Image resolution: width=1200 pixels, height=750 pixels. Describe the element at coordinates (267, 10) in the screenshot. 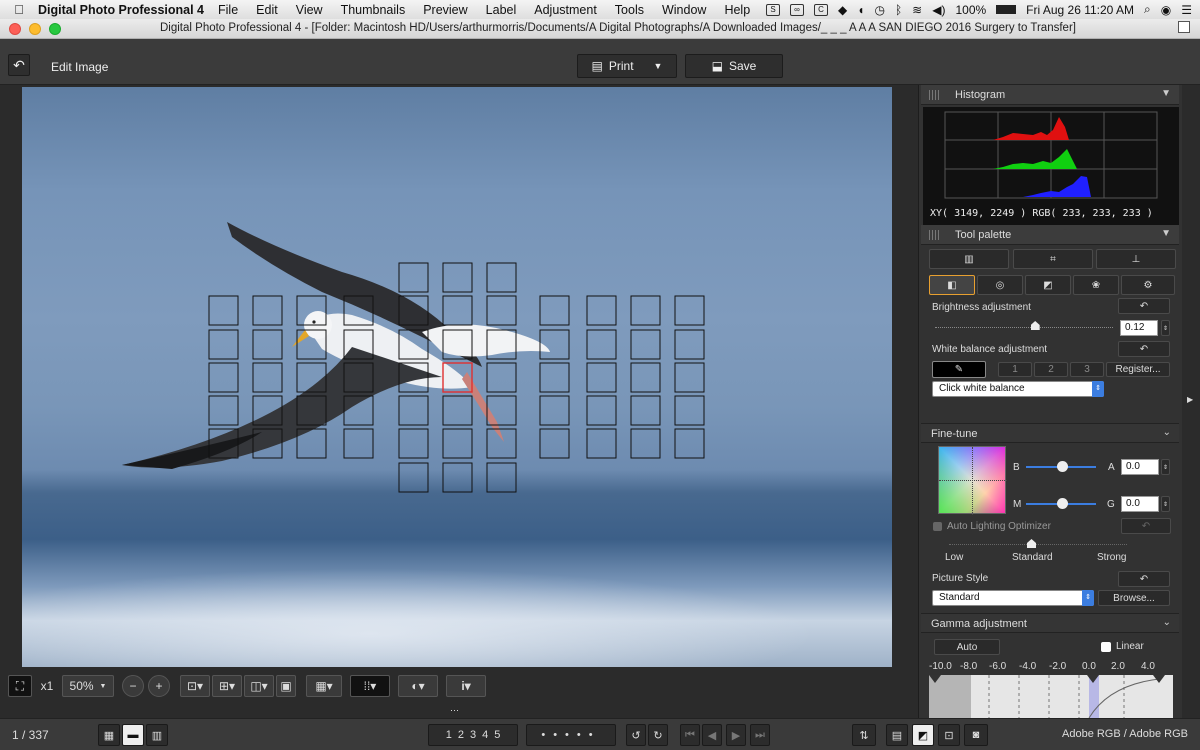

I see `menu-edit: Edit` at that location.